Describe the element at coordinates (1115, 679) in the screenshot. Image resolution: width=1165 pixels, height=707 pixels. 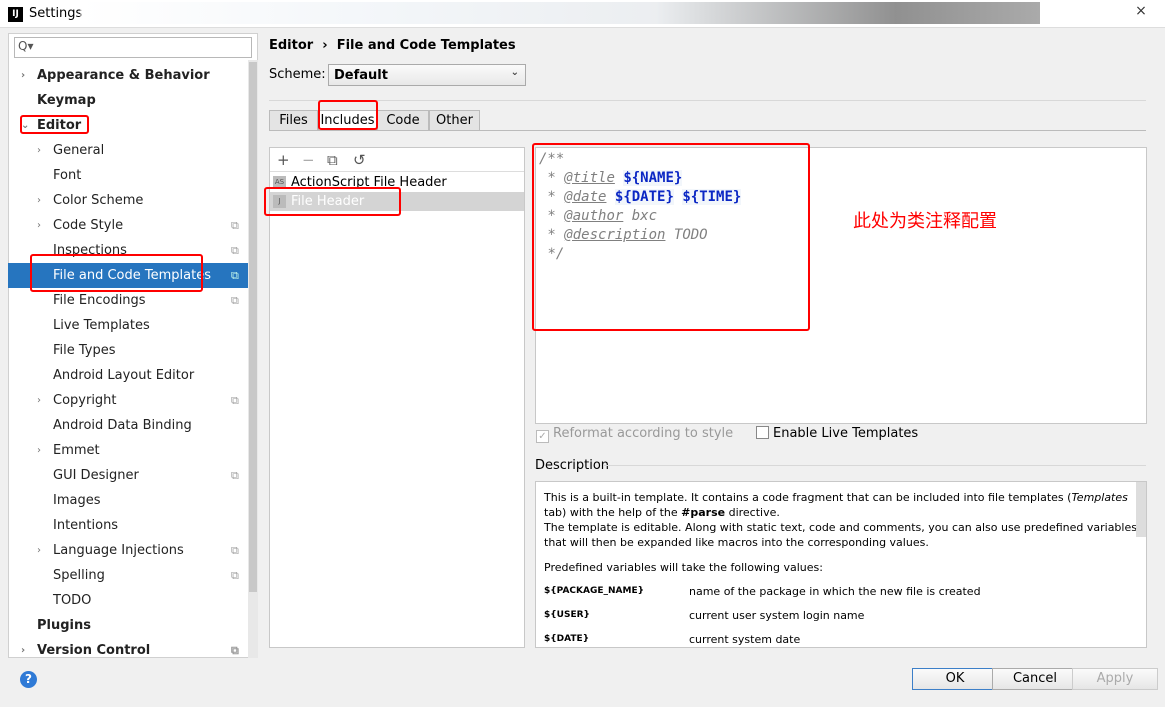
I see `apply-button: Apply` at that location.